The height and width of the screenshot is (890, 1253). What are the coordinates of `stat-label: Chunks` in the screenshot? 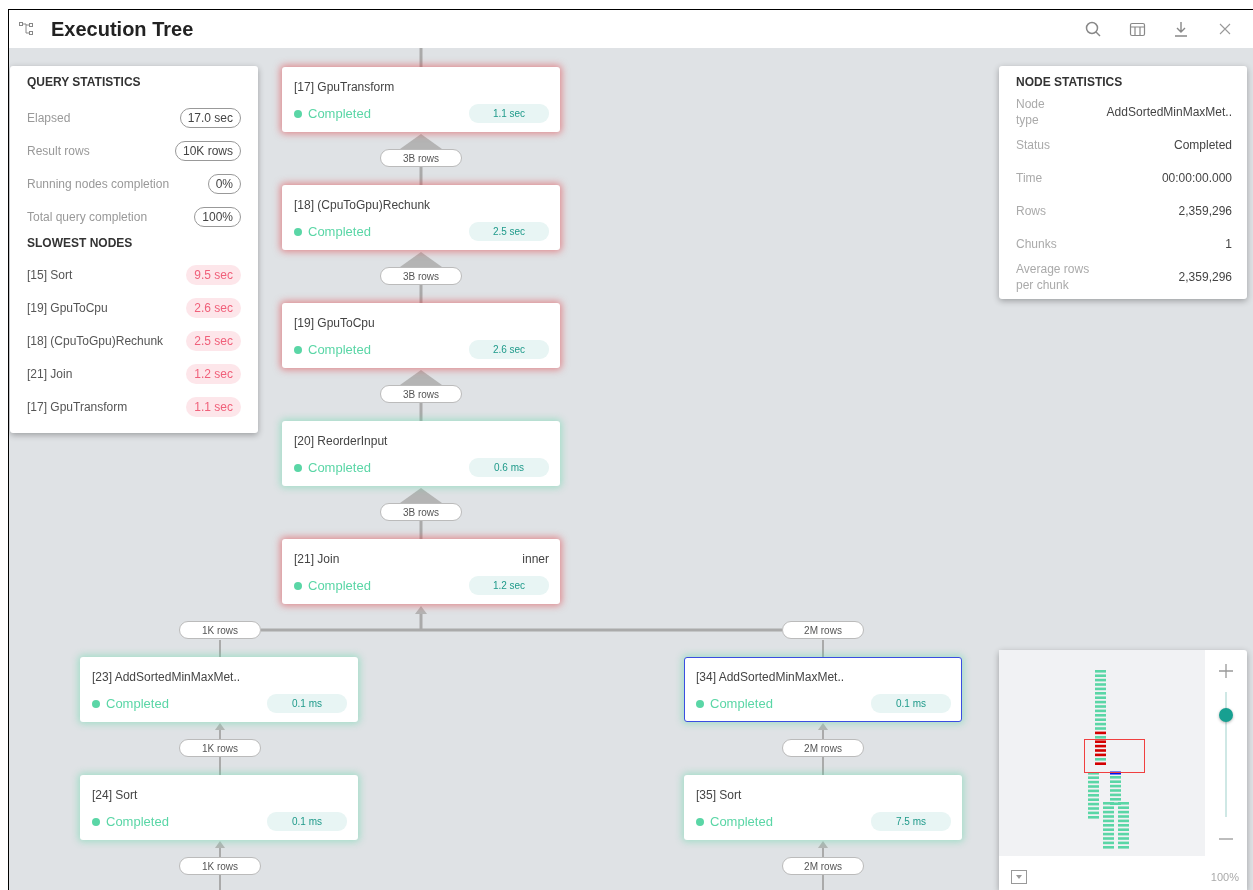 It's located at (1037, 244).